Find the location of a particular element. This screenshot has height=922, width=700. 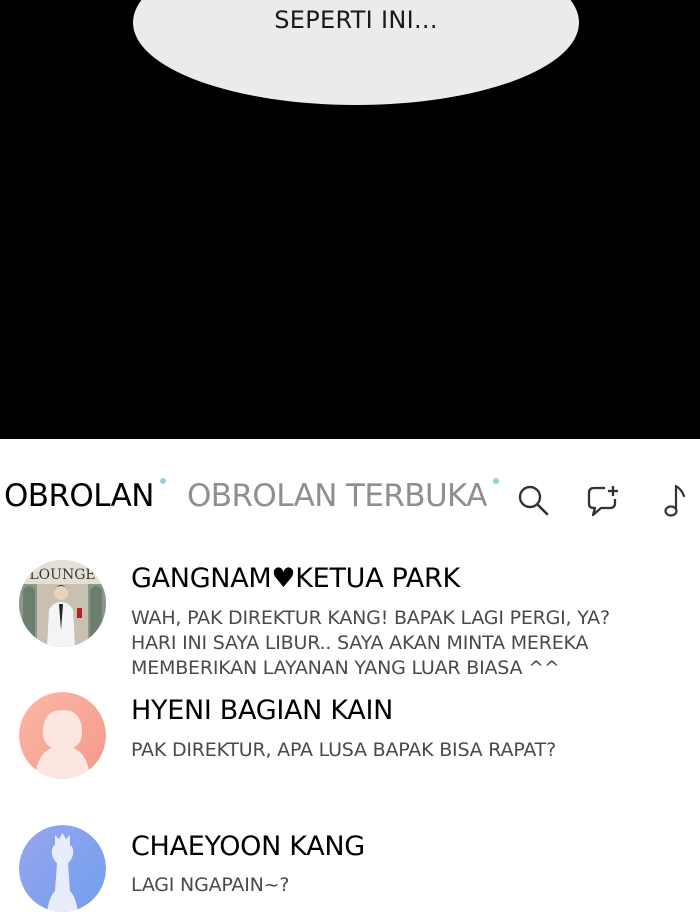

new-chat-icon is located at coordinates (603, 500).